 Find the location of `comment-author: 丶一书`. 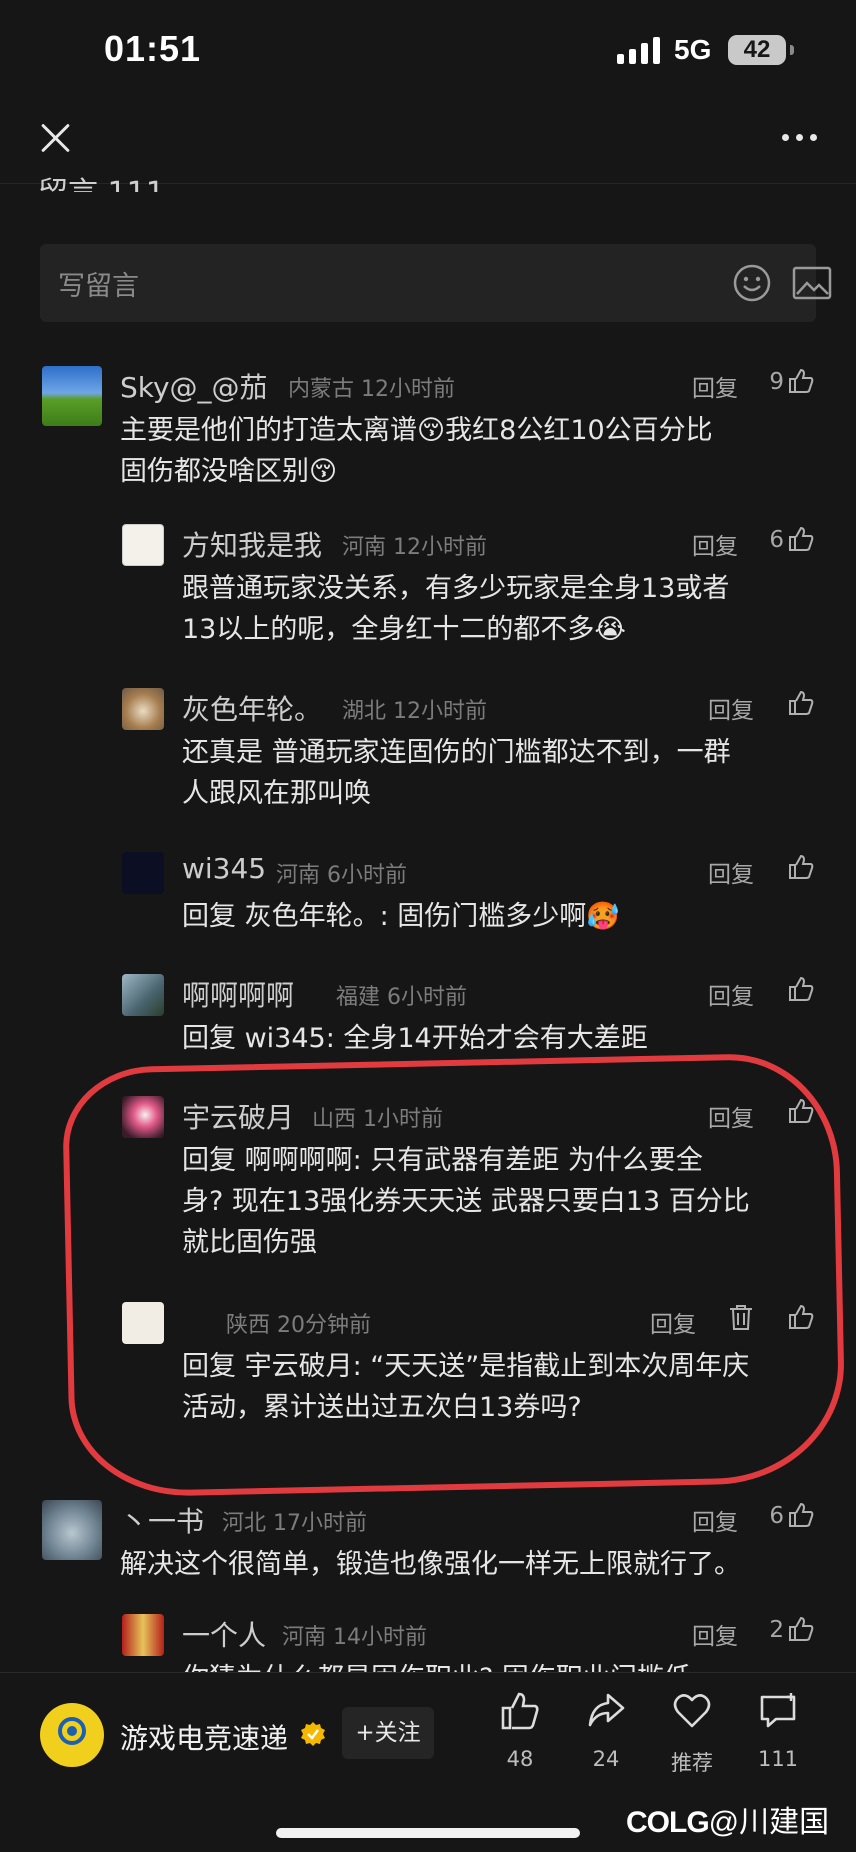

comment-author: 丶一书 is located at coordinates (162, 1520).